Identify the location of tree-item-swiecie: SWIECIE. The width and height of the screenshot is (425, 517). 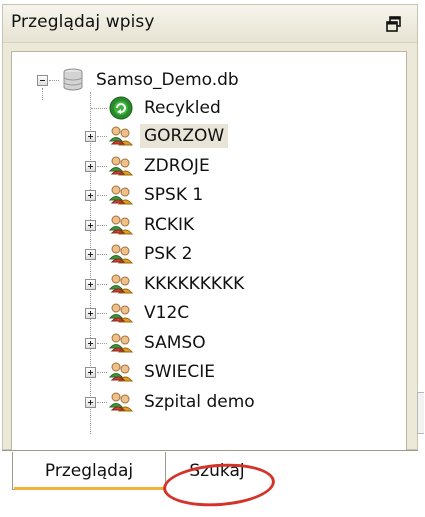
(207, 372).